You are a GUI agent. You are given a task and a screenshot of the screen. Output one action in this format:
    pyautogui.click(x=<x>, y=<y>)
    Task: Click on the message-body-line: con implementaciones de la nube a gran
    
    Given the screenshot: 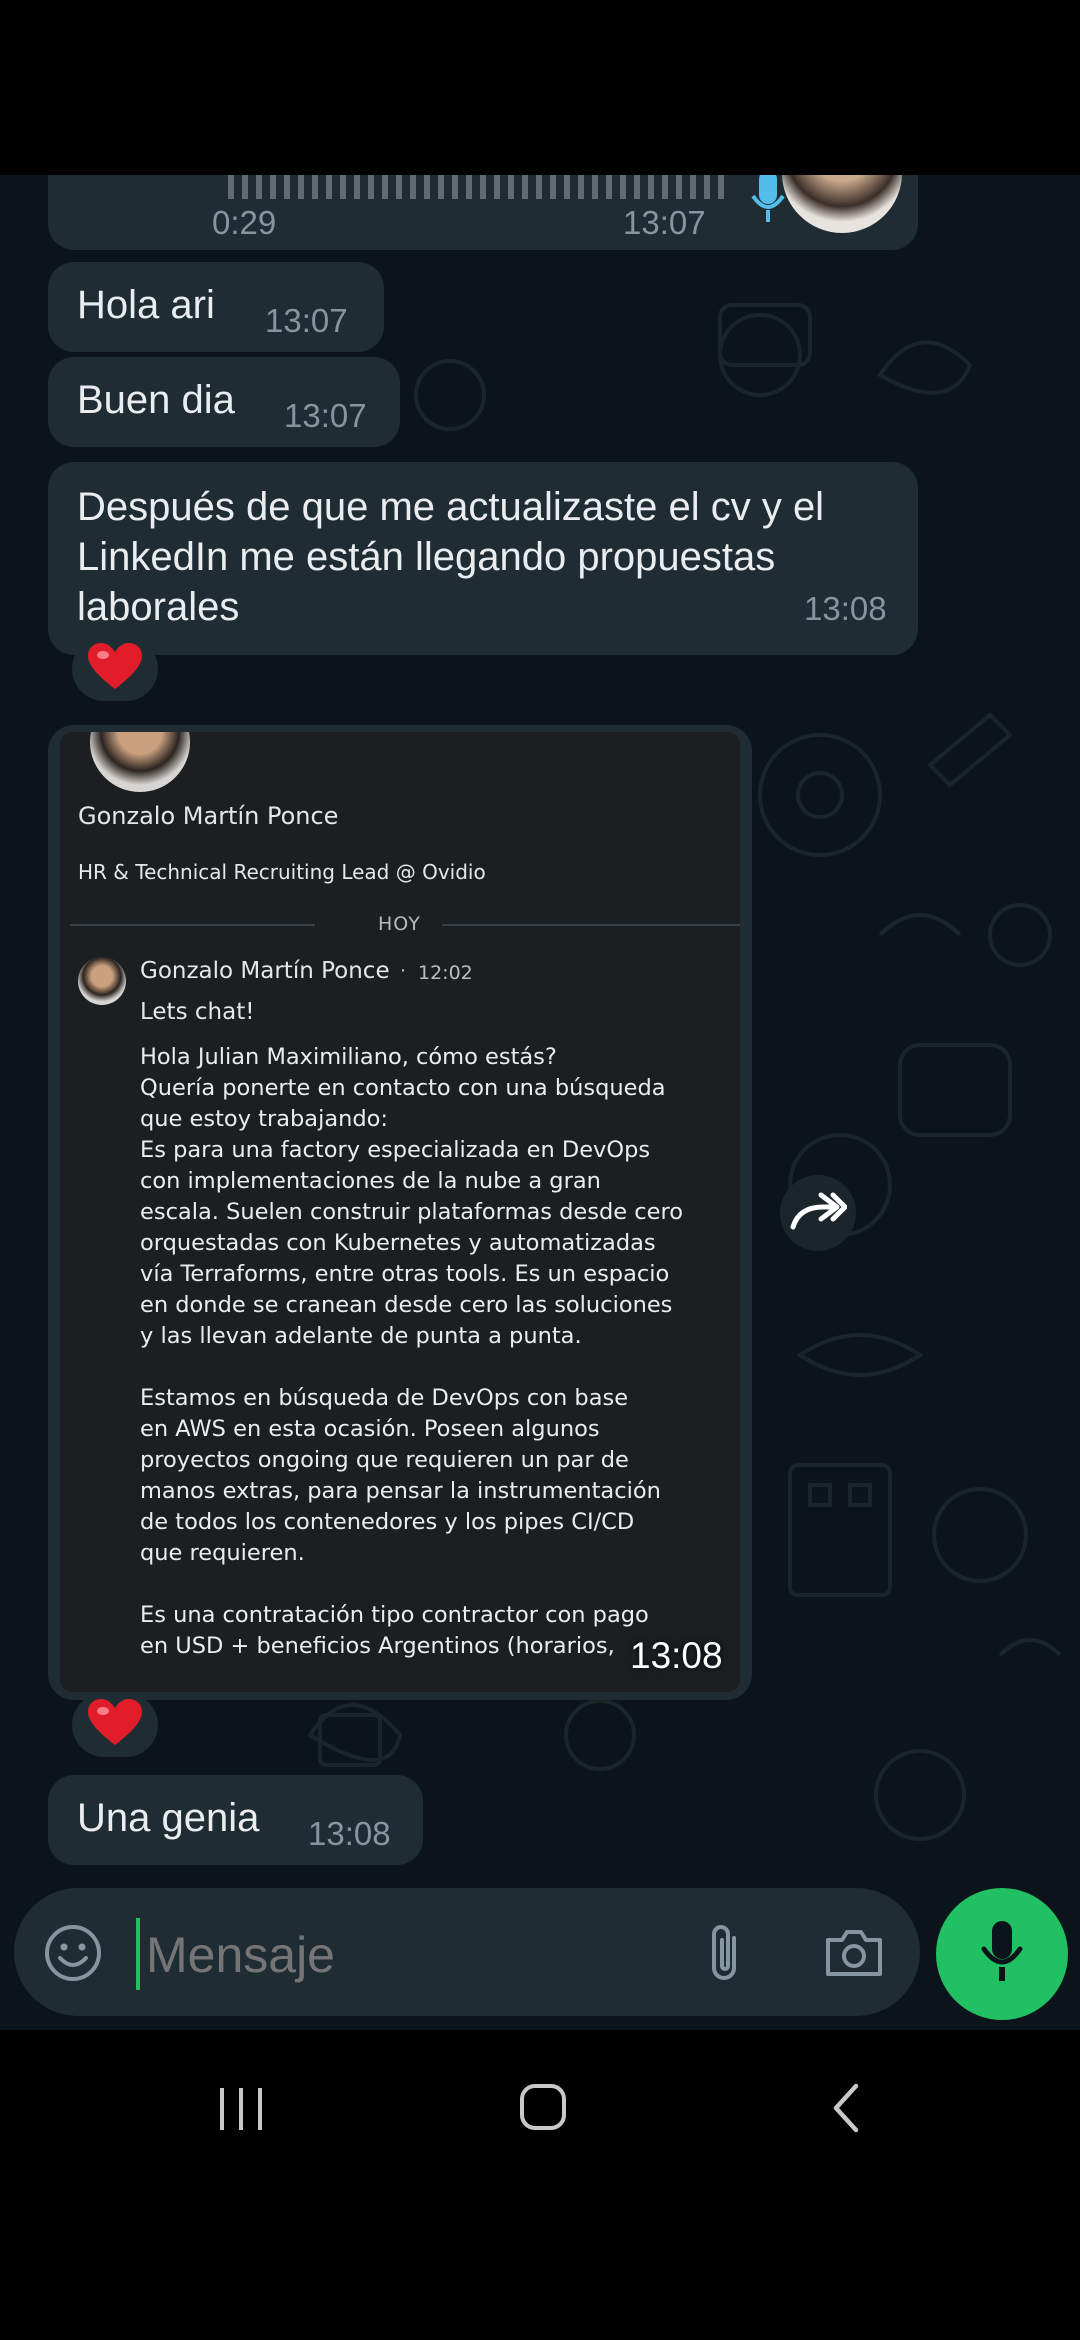 What is the action you would take?
    pyautogui.click(x=370, y=1181)
    